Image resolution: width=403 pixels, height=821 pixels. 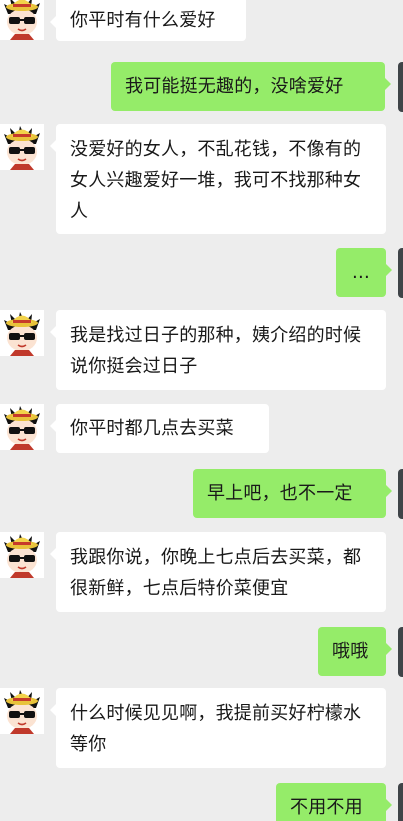 What do you see at coordinates (251, 86) in the screenshot?
I see `outgoing-message-bubble: 我可能挺无趣的，没啥爱好` at bounding box center [251, 86].